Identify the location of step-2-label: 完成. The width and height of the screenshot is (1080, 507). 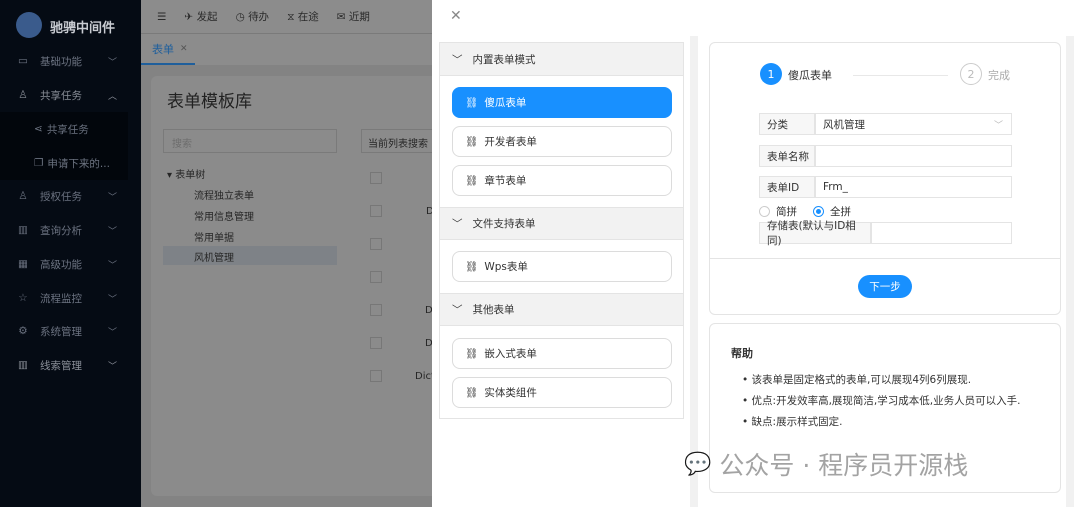
(999, 75).